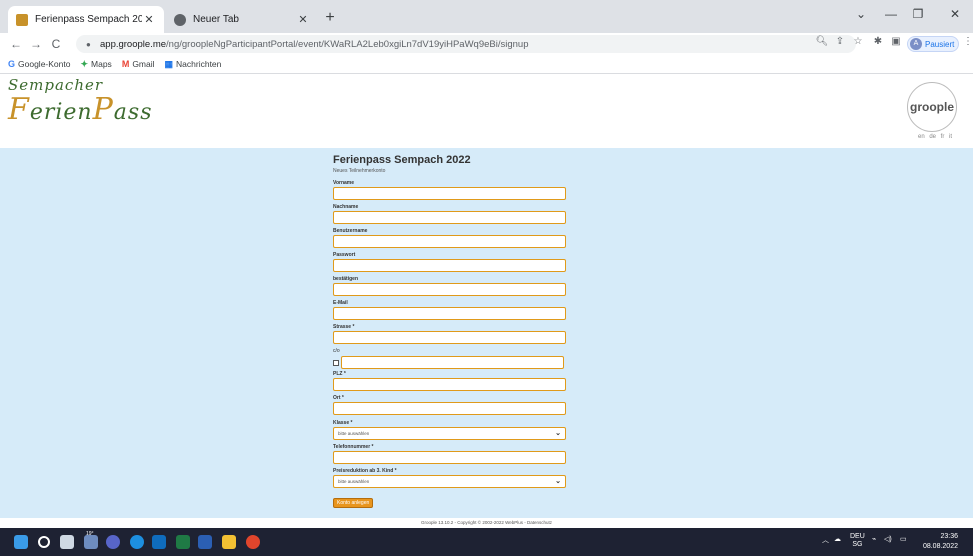 The width and height of the screenshot is (973, 556). I want to click on lock-icon: ●, so click(88, 44).